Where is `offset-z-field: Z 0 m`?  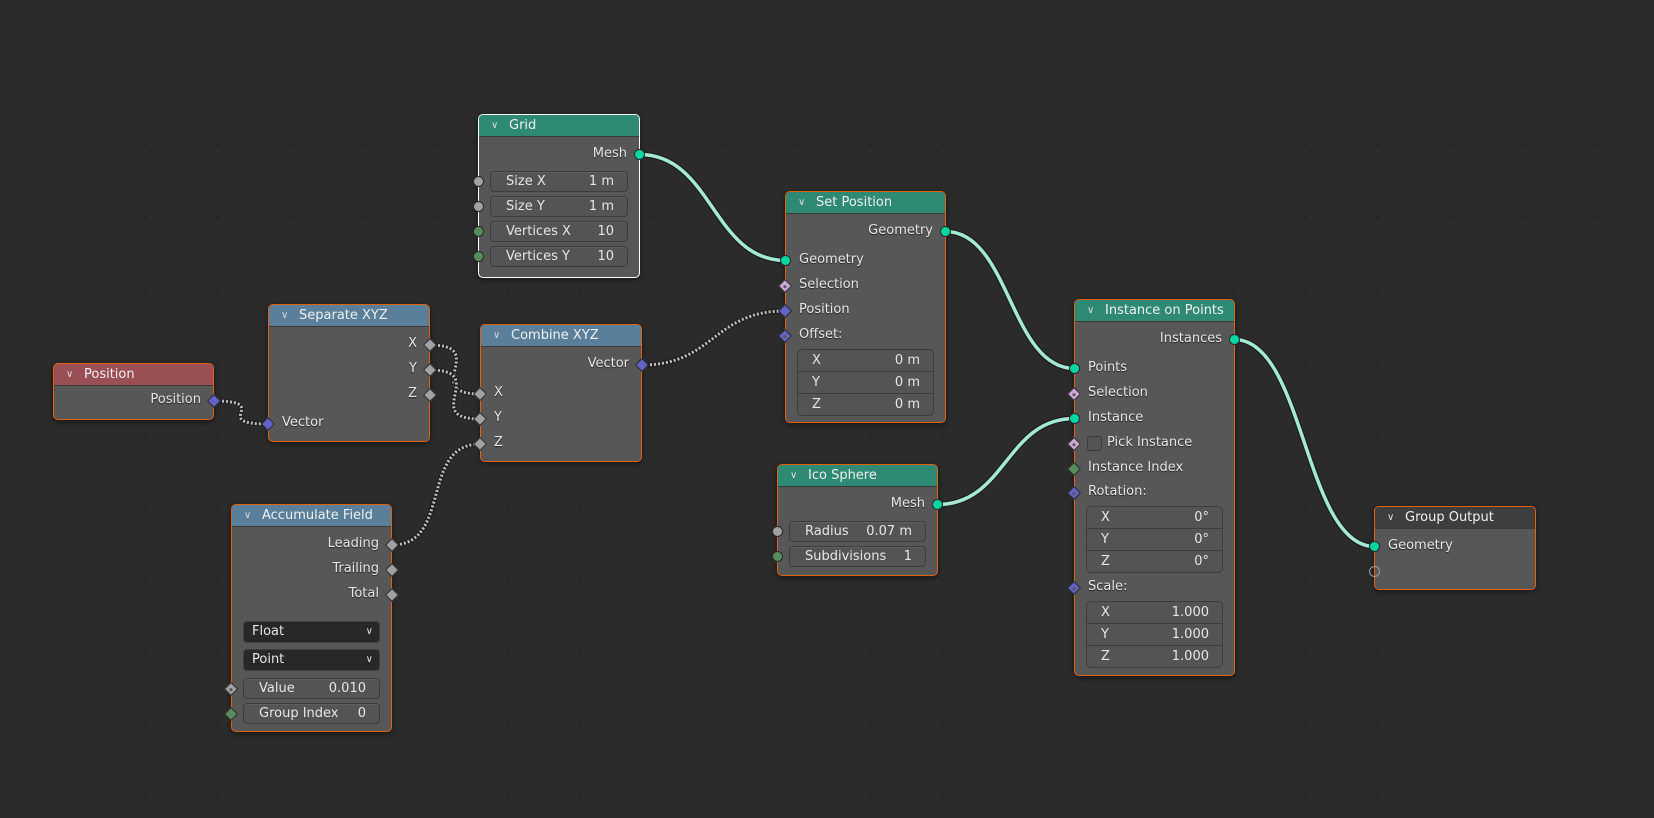 offset-z-field: Z 0 m is located at coordinates (865, 404).